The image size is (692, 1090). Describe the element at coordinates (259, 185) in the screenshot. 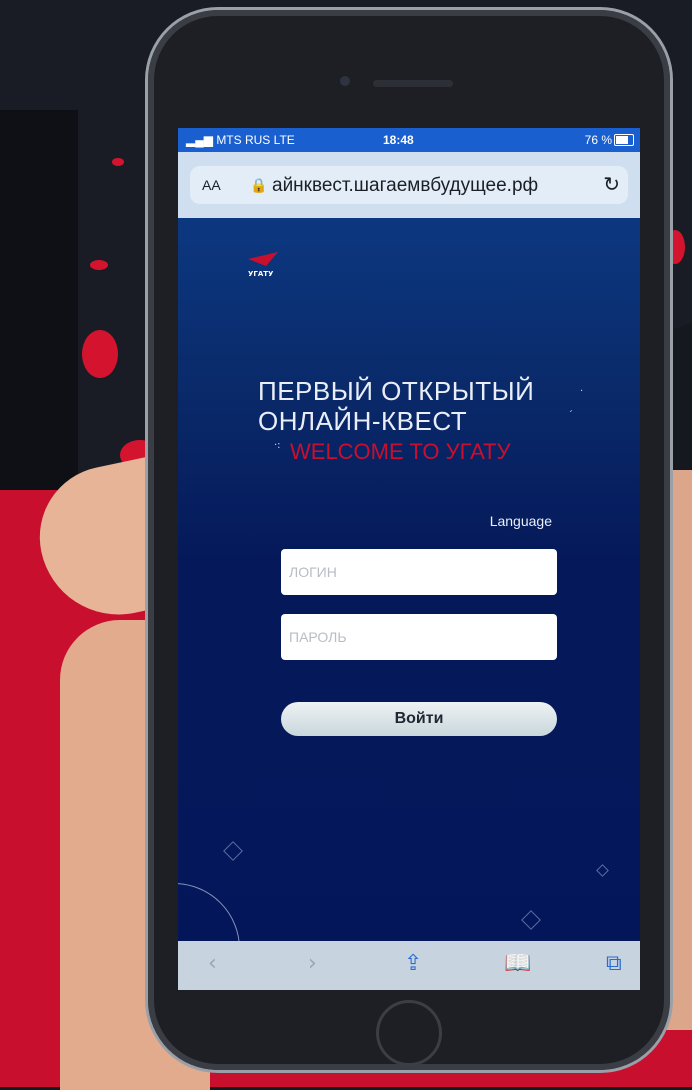

I see `lock-icon: 🔒` at that location.